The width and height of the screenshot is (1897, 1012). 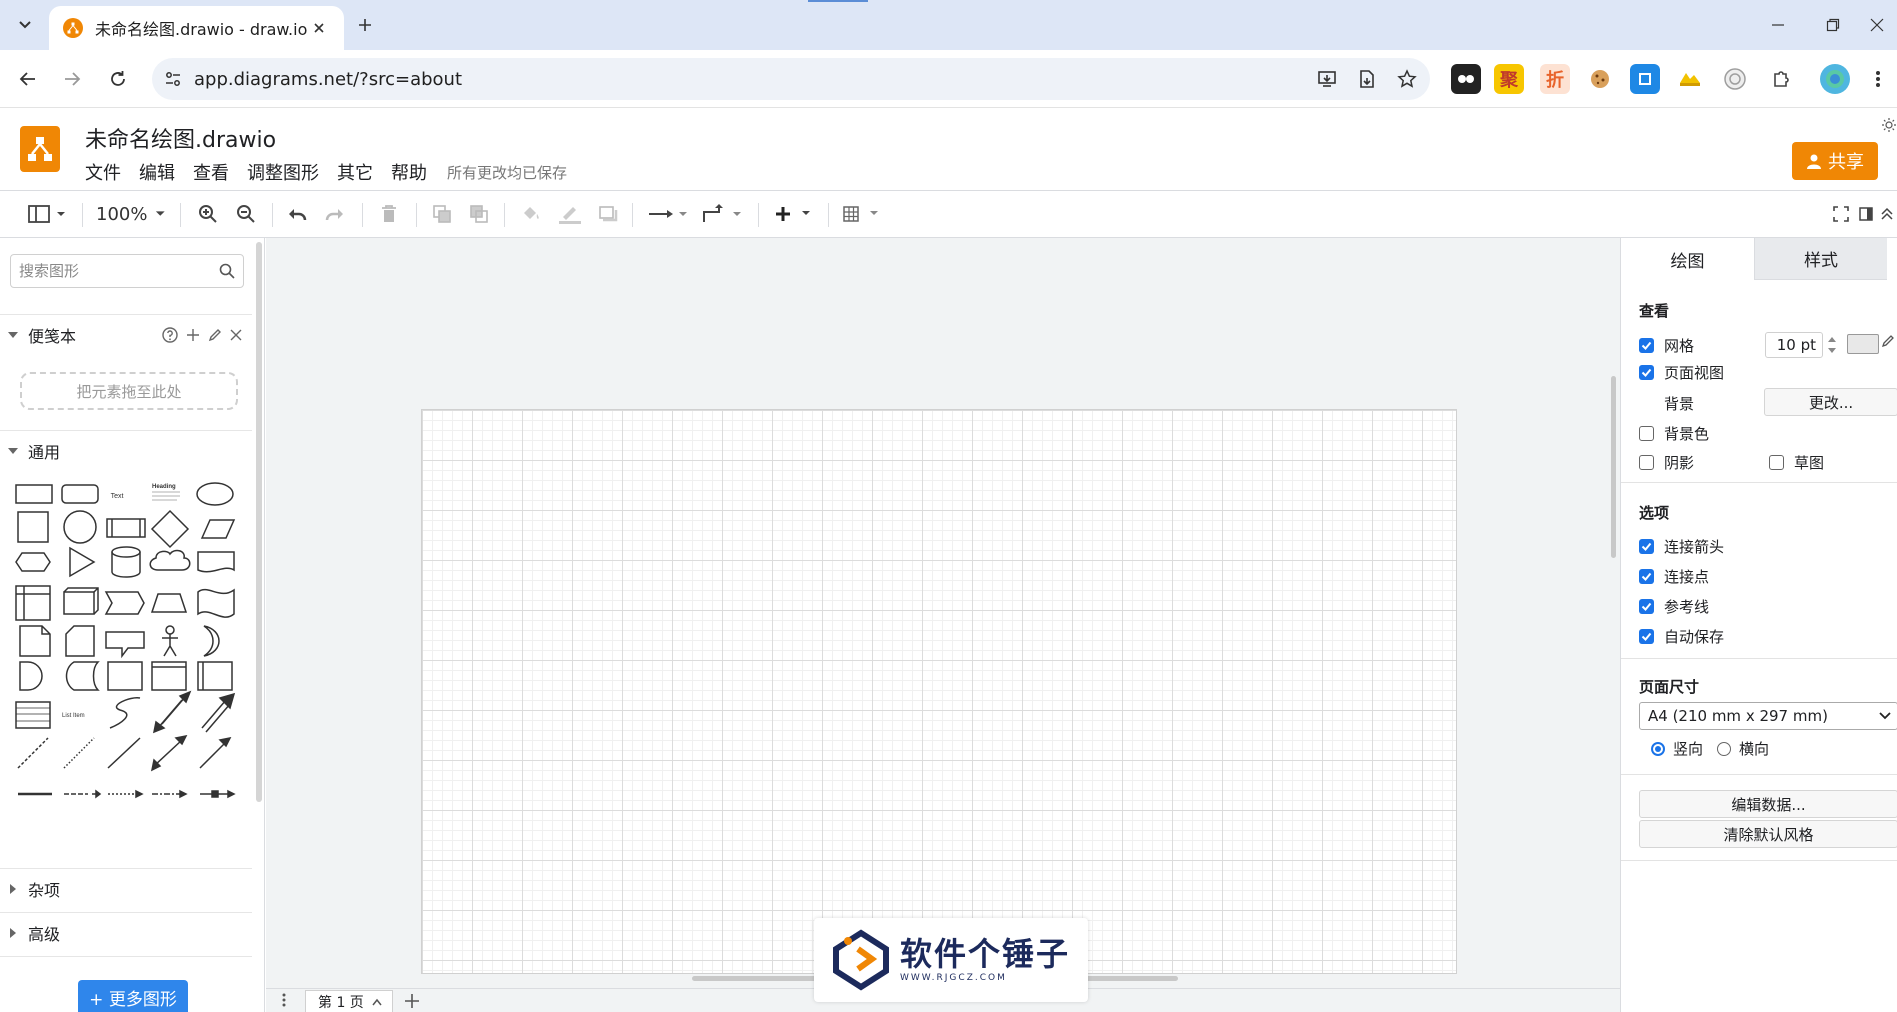 What do you see at coordinates (794, 214) in the screenshot?
I see `insert-button` at bounding box center [794, 214].